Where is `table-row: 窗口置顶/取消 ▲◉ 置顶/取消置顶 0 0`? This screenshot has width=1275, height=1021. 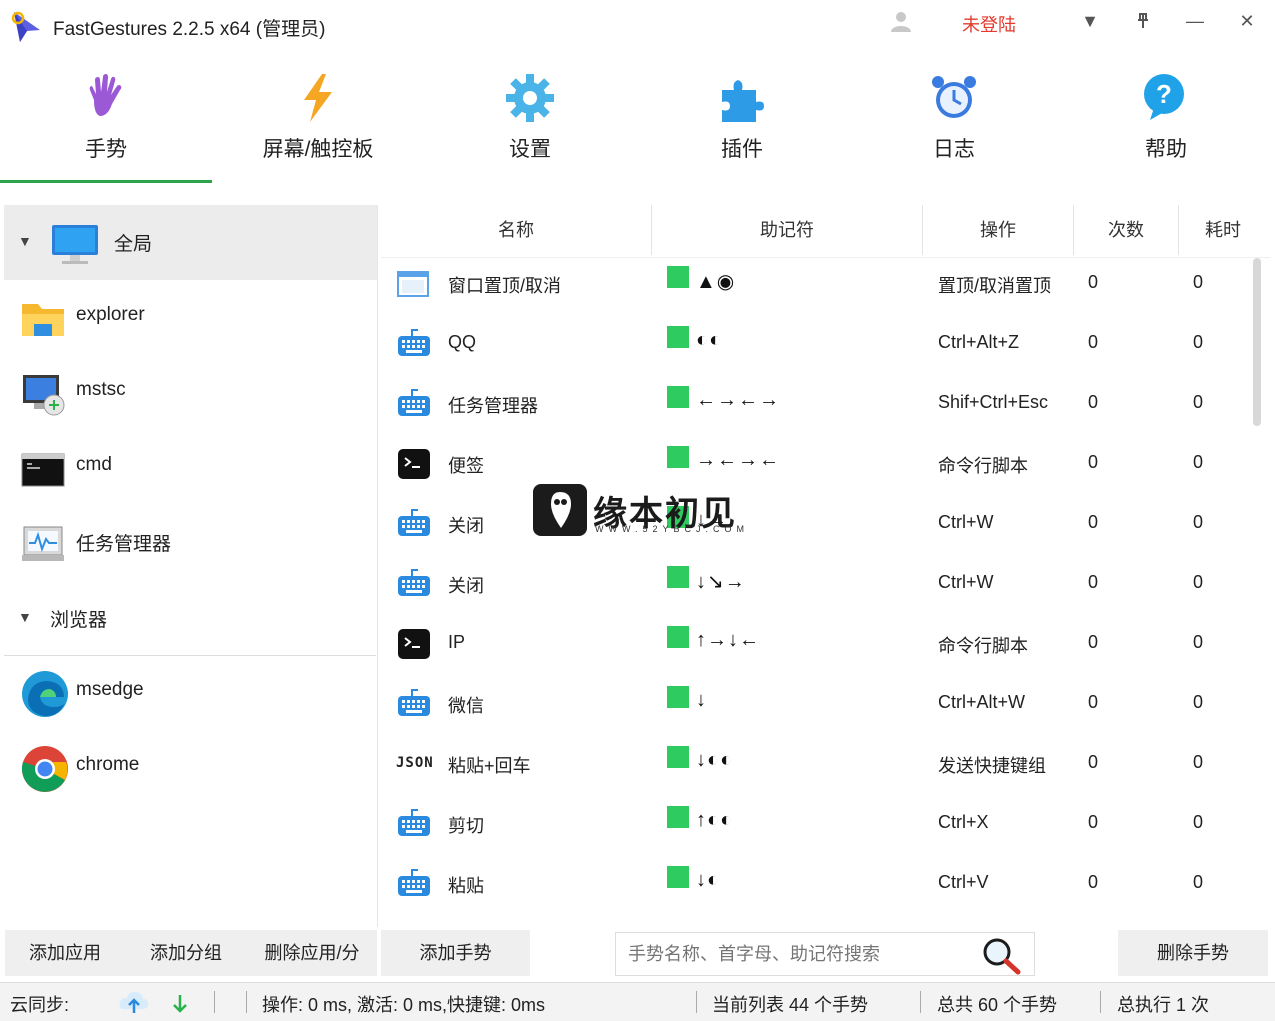
table-row: 窗口置顶/取消 ▲◉ 置顶/取消置顶 0 0 is located at coordinates (811, 285).